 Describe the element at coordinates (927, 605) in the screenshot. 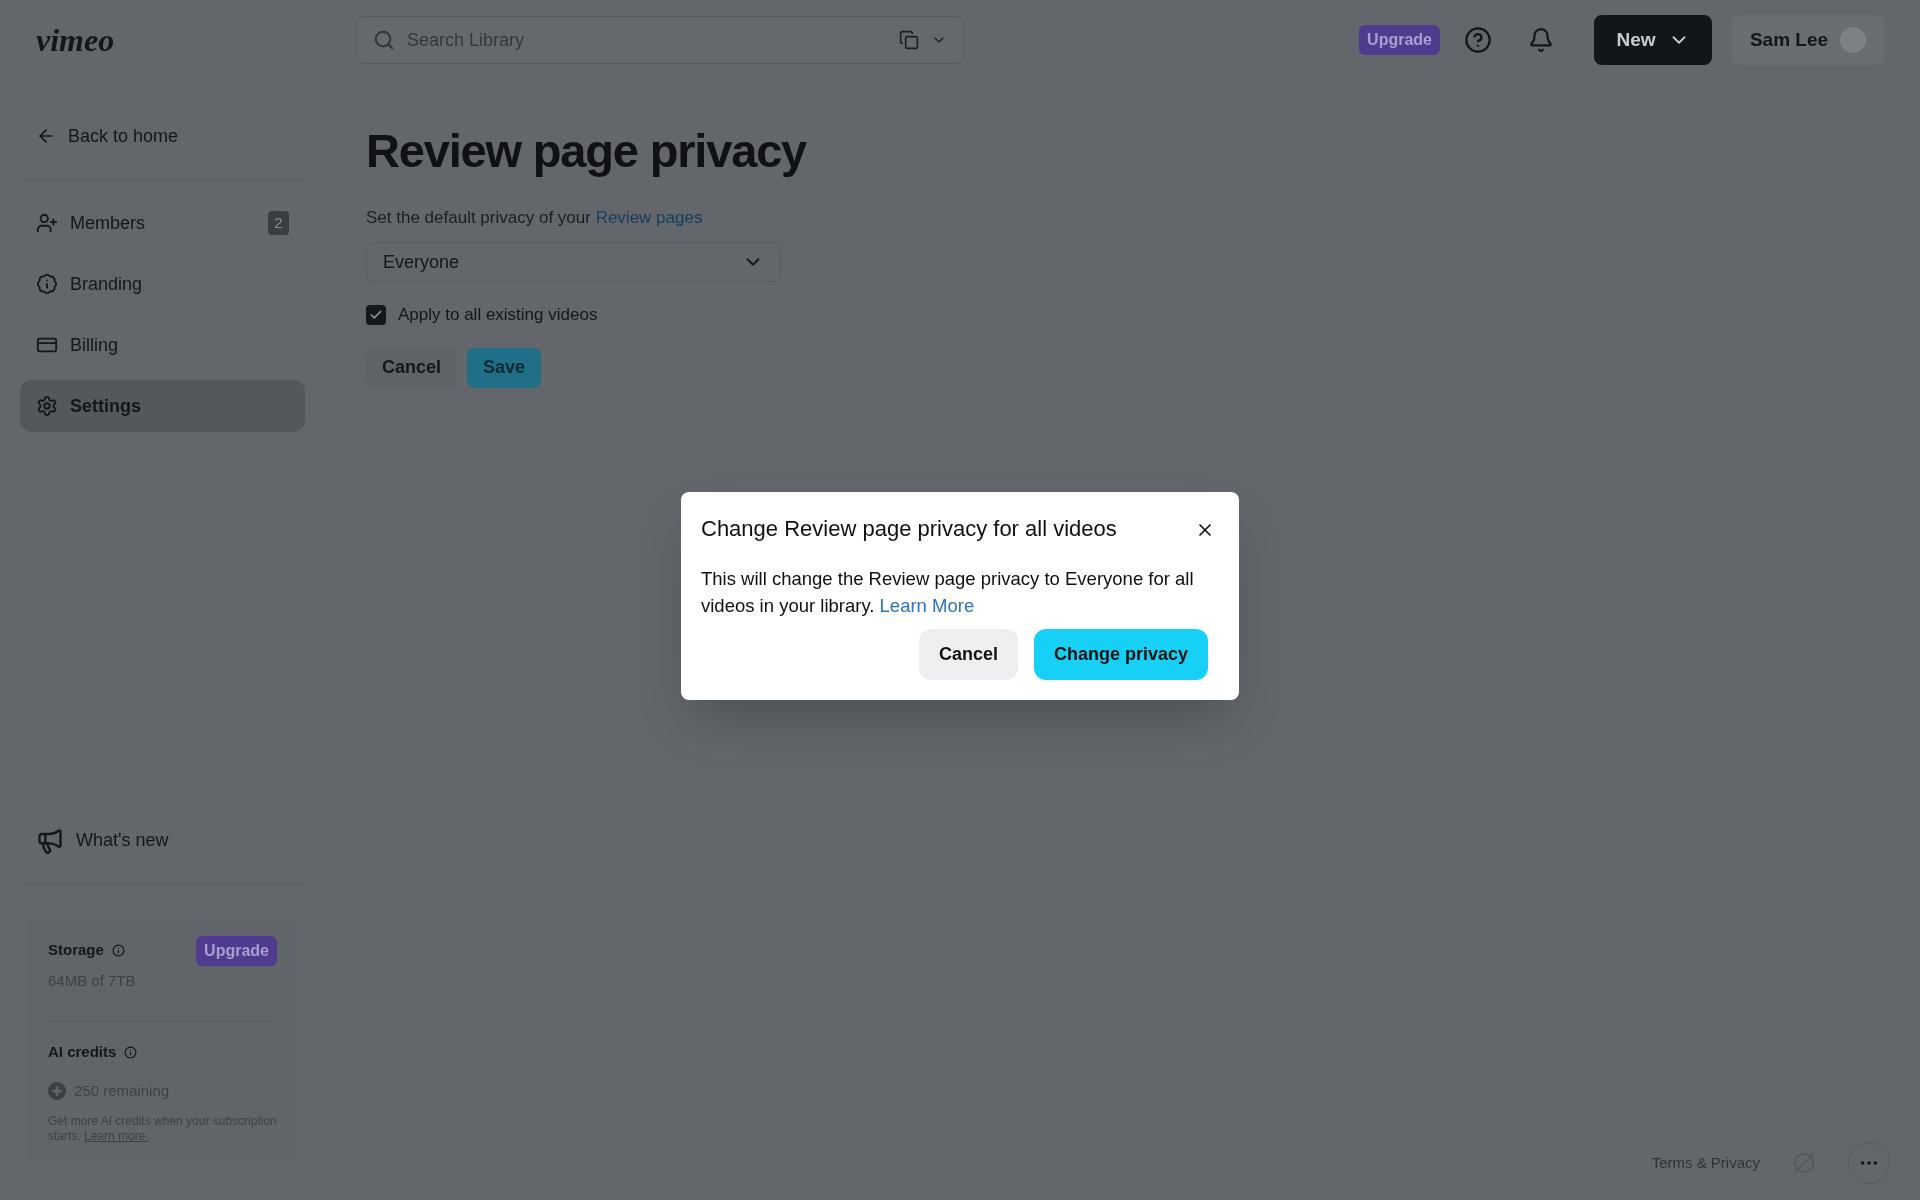

I see `learn-more-link: Learn More` at that location.